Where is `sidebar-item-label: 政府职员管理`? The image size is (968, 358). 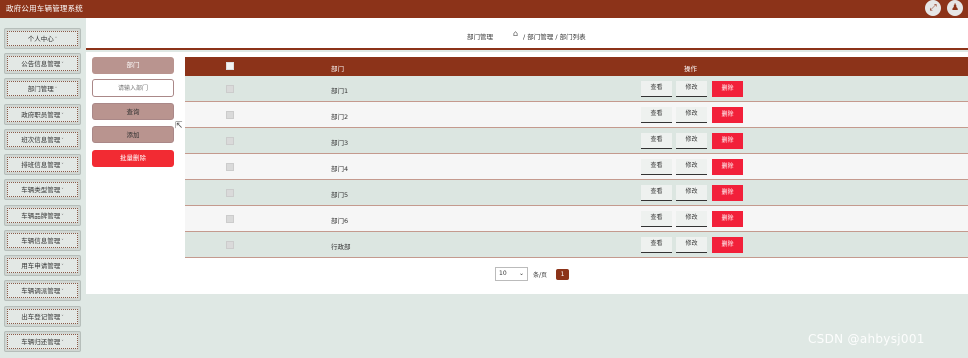 sidebar-item-label: 政府职员管理 is located at coordinates (41, 115).